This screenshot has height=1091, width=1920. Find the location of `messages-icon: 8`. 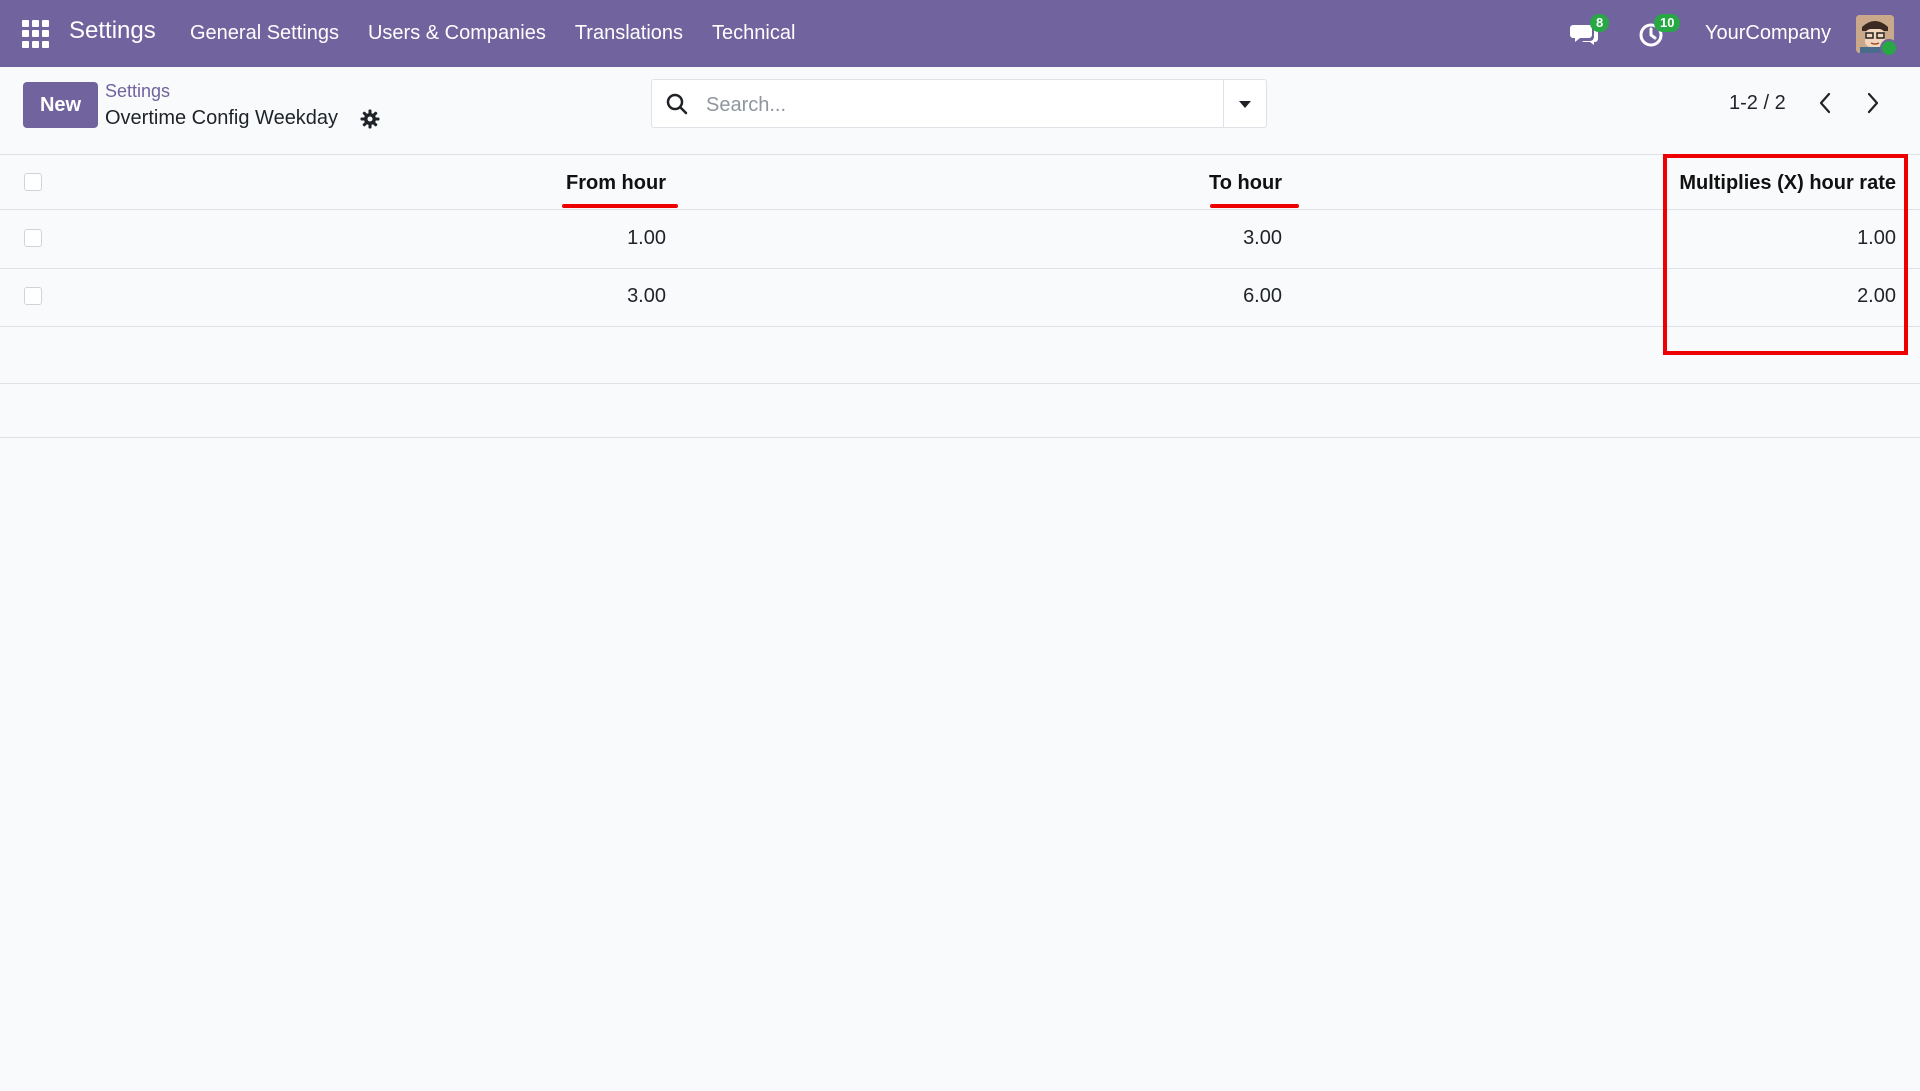

messages-icon: 8 is located at coordinates (1590, 31).